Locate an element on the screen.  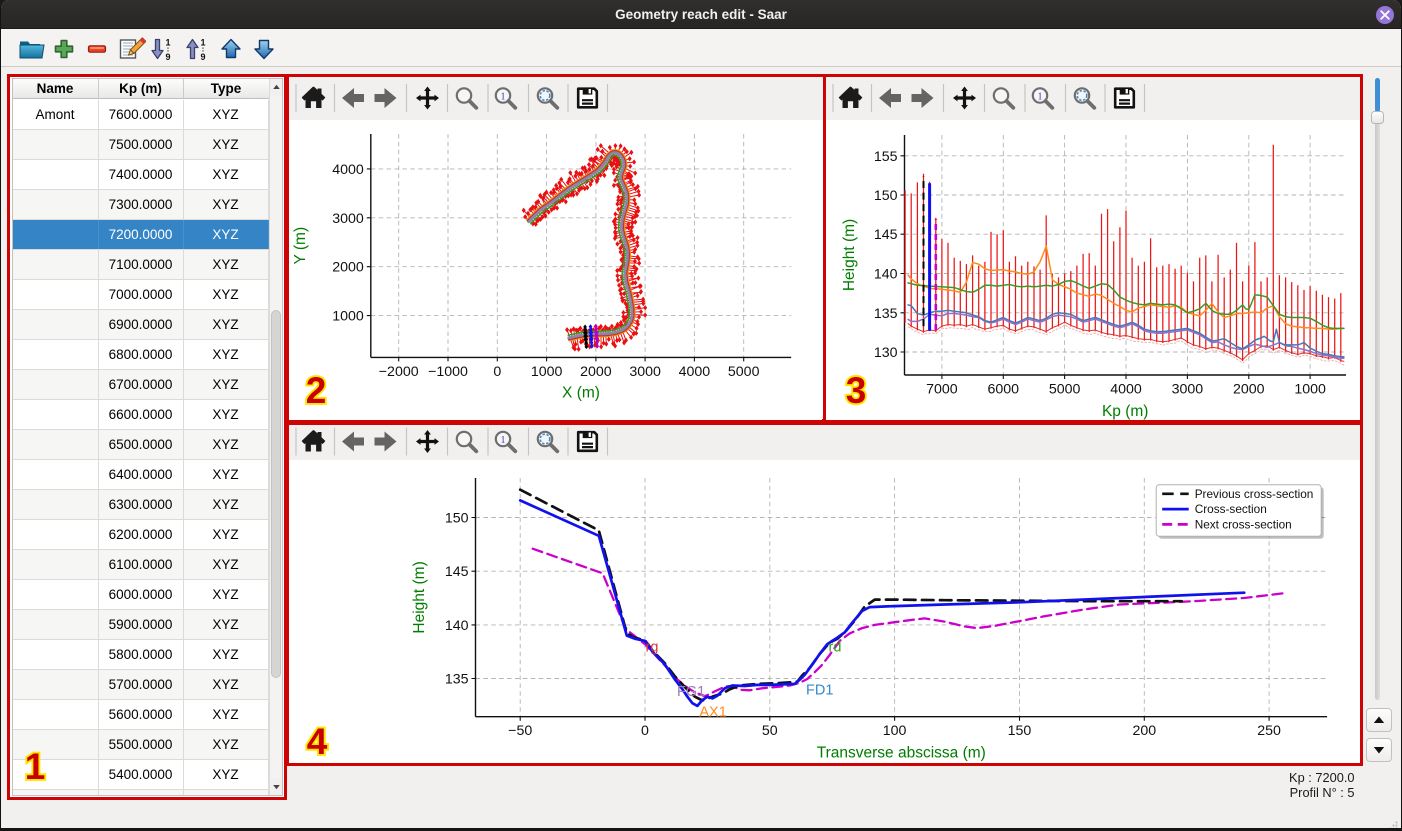
svg-text: X (m) is located at coordinates (581, 392).